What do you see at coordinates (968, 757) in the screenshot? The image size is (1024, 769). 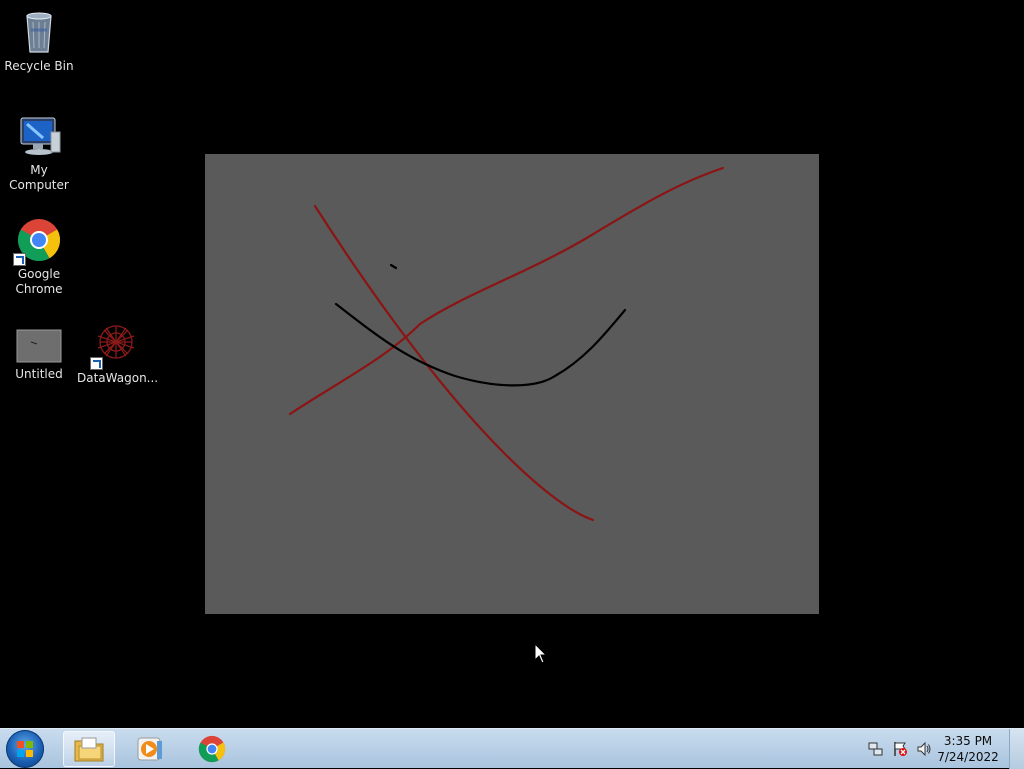 I see `clock-date: 7/24/2022` at bounding box center [968, 757].